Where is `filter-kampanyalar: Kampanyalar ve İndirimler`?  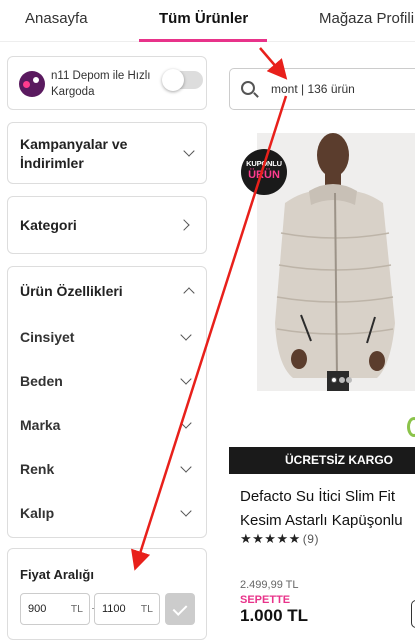 filter-kampanyalar: Kampanyalar ve İndirimler is located at coordinates (107, 153).